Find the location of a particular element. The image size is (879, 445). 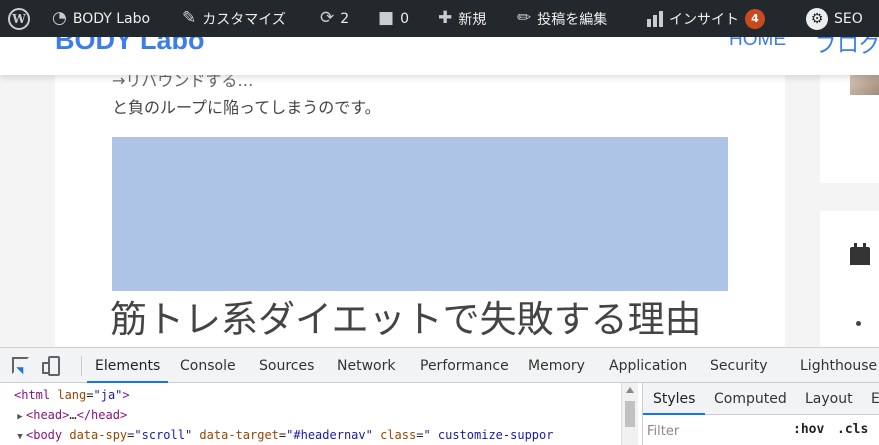

comments-count: 0 is located at coordinates (404, 18).